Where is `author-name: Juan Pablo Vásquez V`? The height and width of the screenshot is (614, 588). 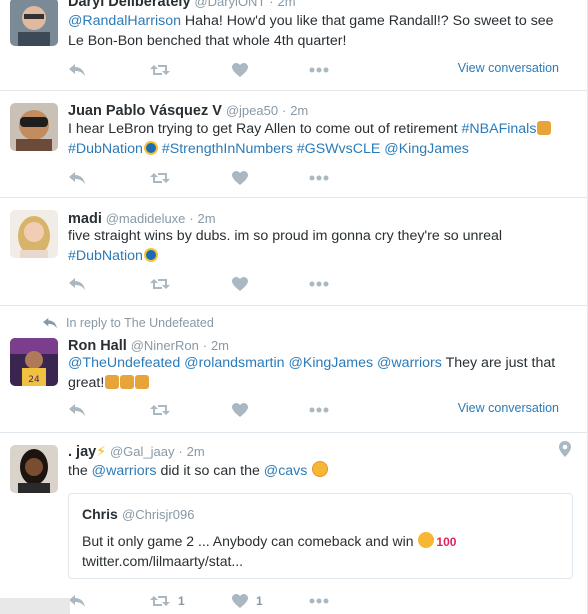
author-name: Juan Pablo Vásquez V is located at coordinates (145, 111).